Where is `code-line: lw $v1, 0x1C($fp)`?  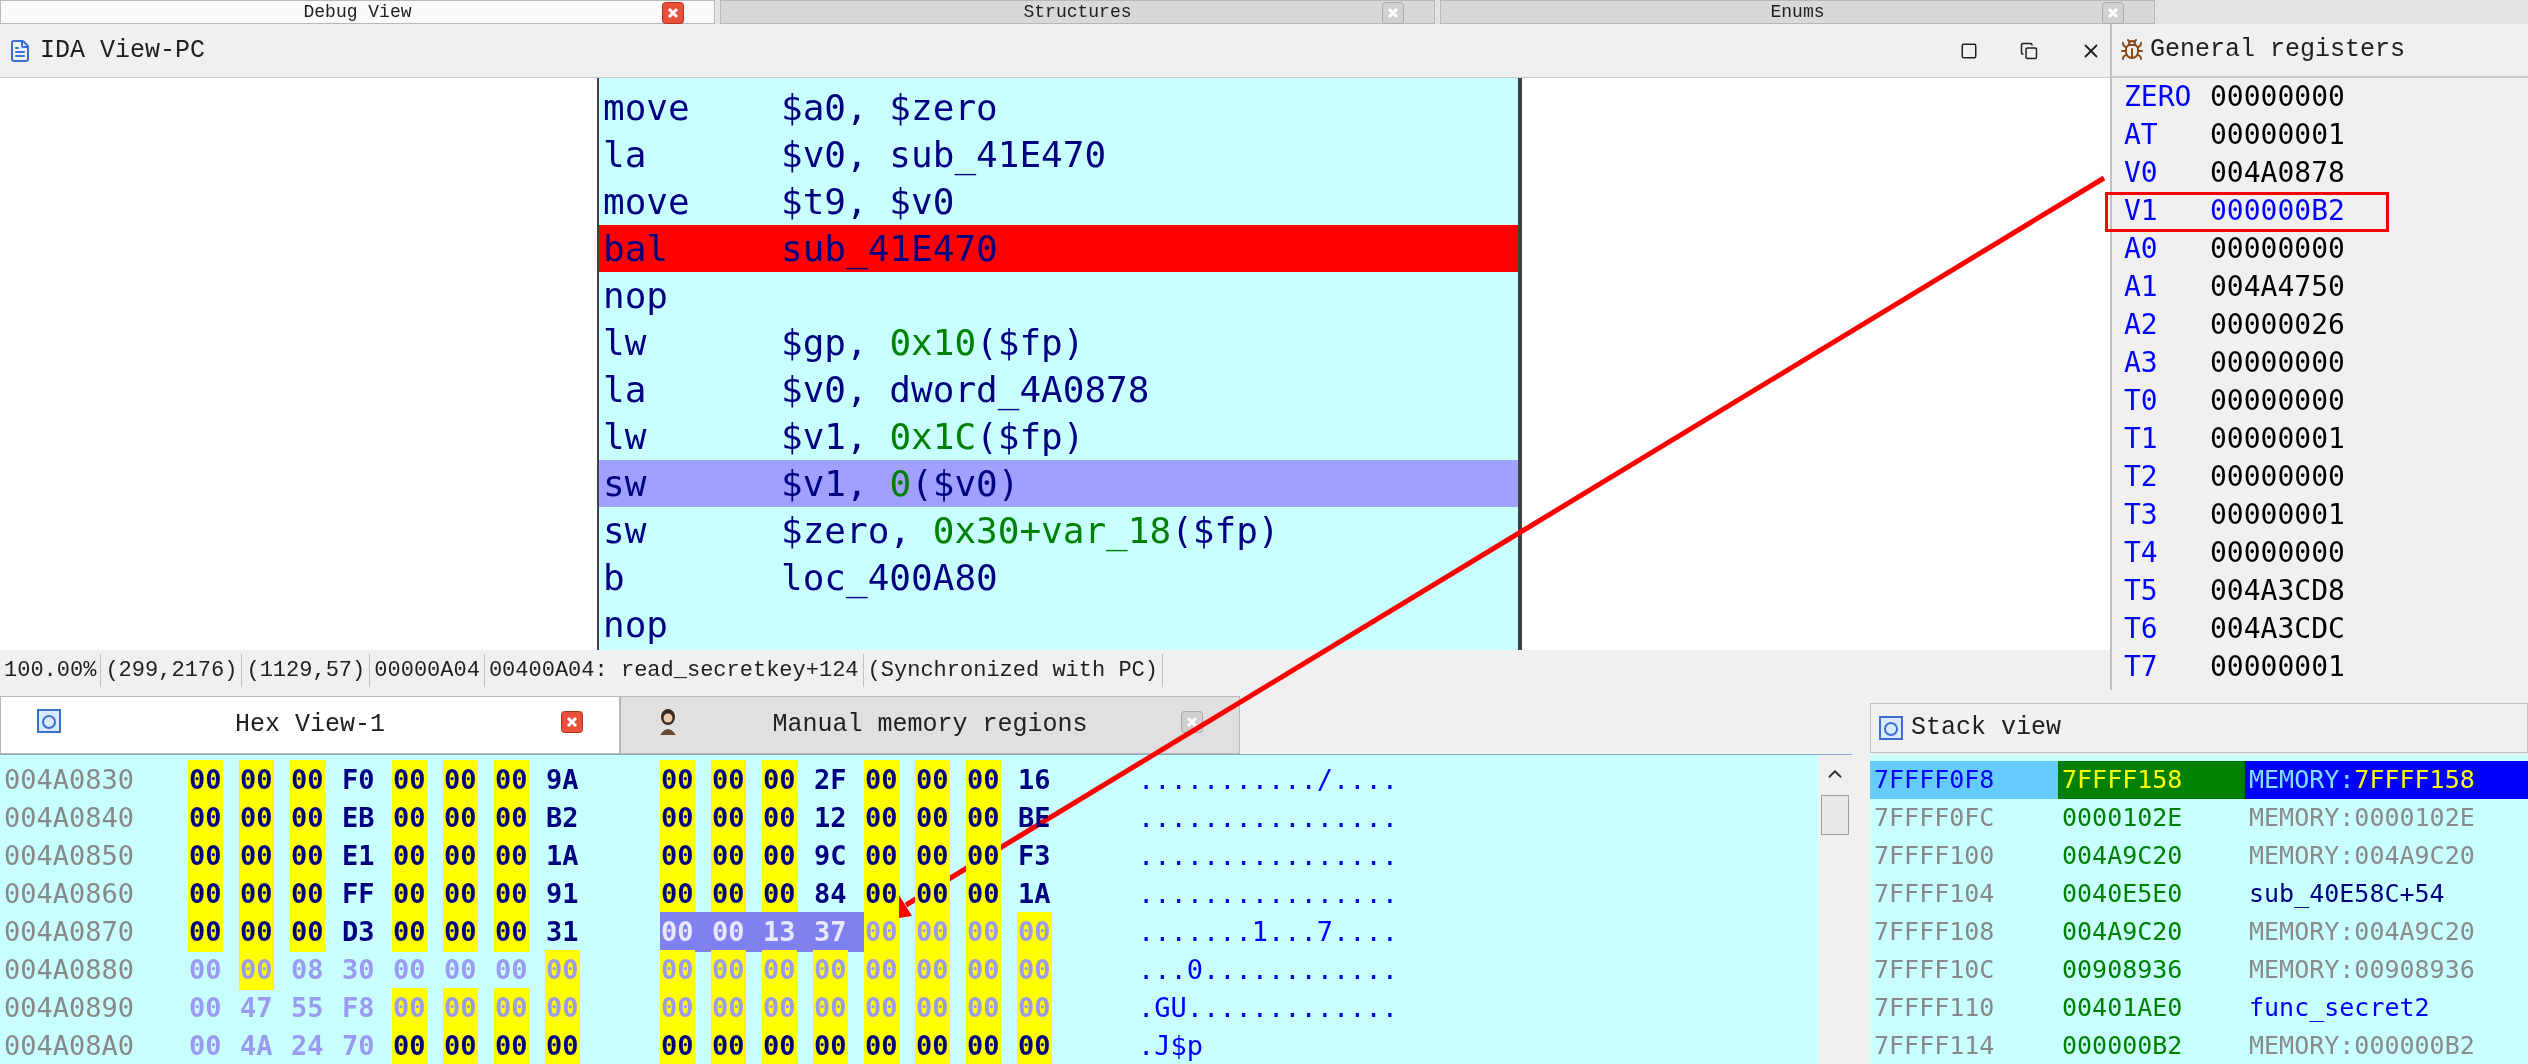 code-line: lw $v1, 0x1C($fp) is located at coordinates (1058, 436).